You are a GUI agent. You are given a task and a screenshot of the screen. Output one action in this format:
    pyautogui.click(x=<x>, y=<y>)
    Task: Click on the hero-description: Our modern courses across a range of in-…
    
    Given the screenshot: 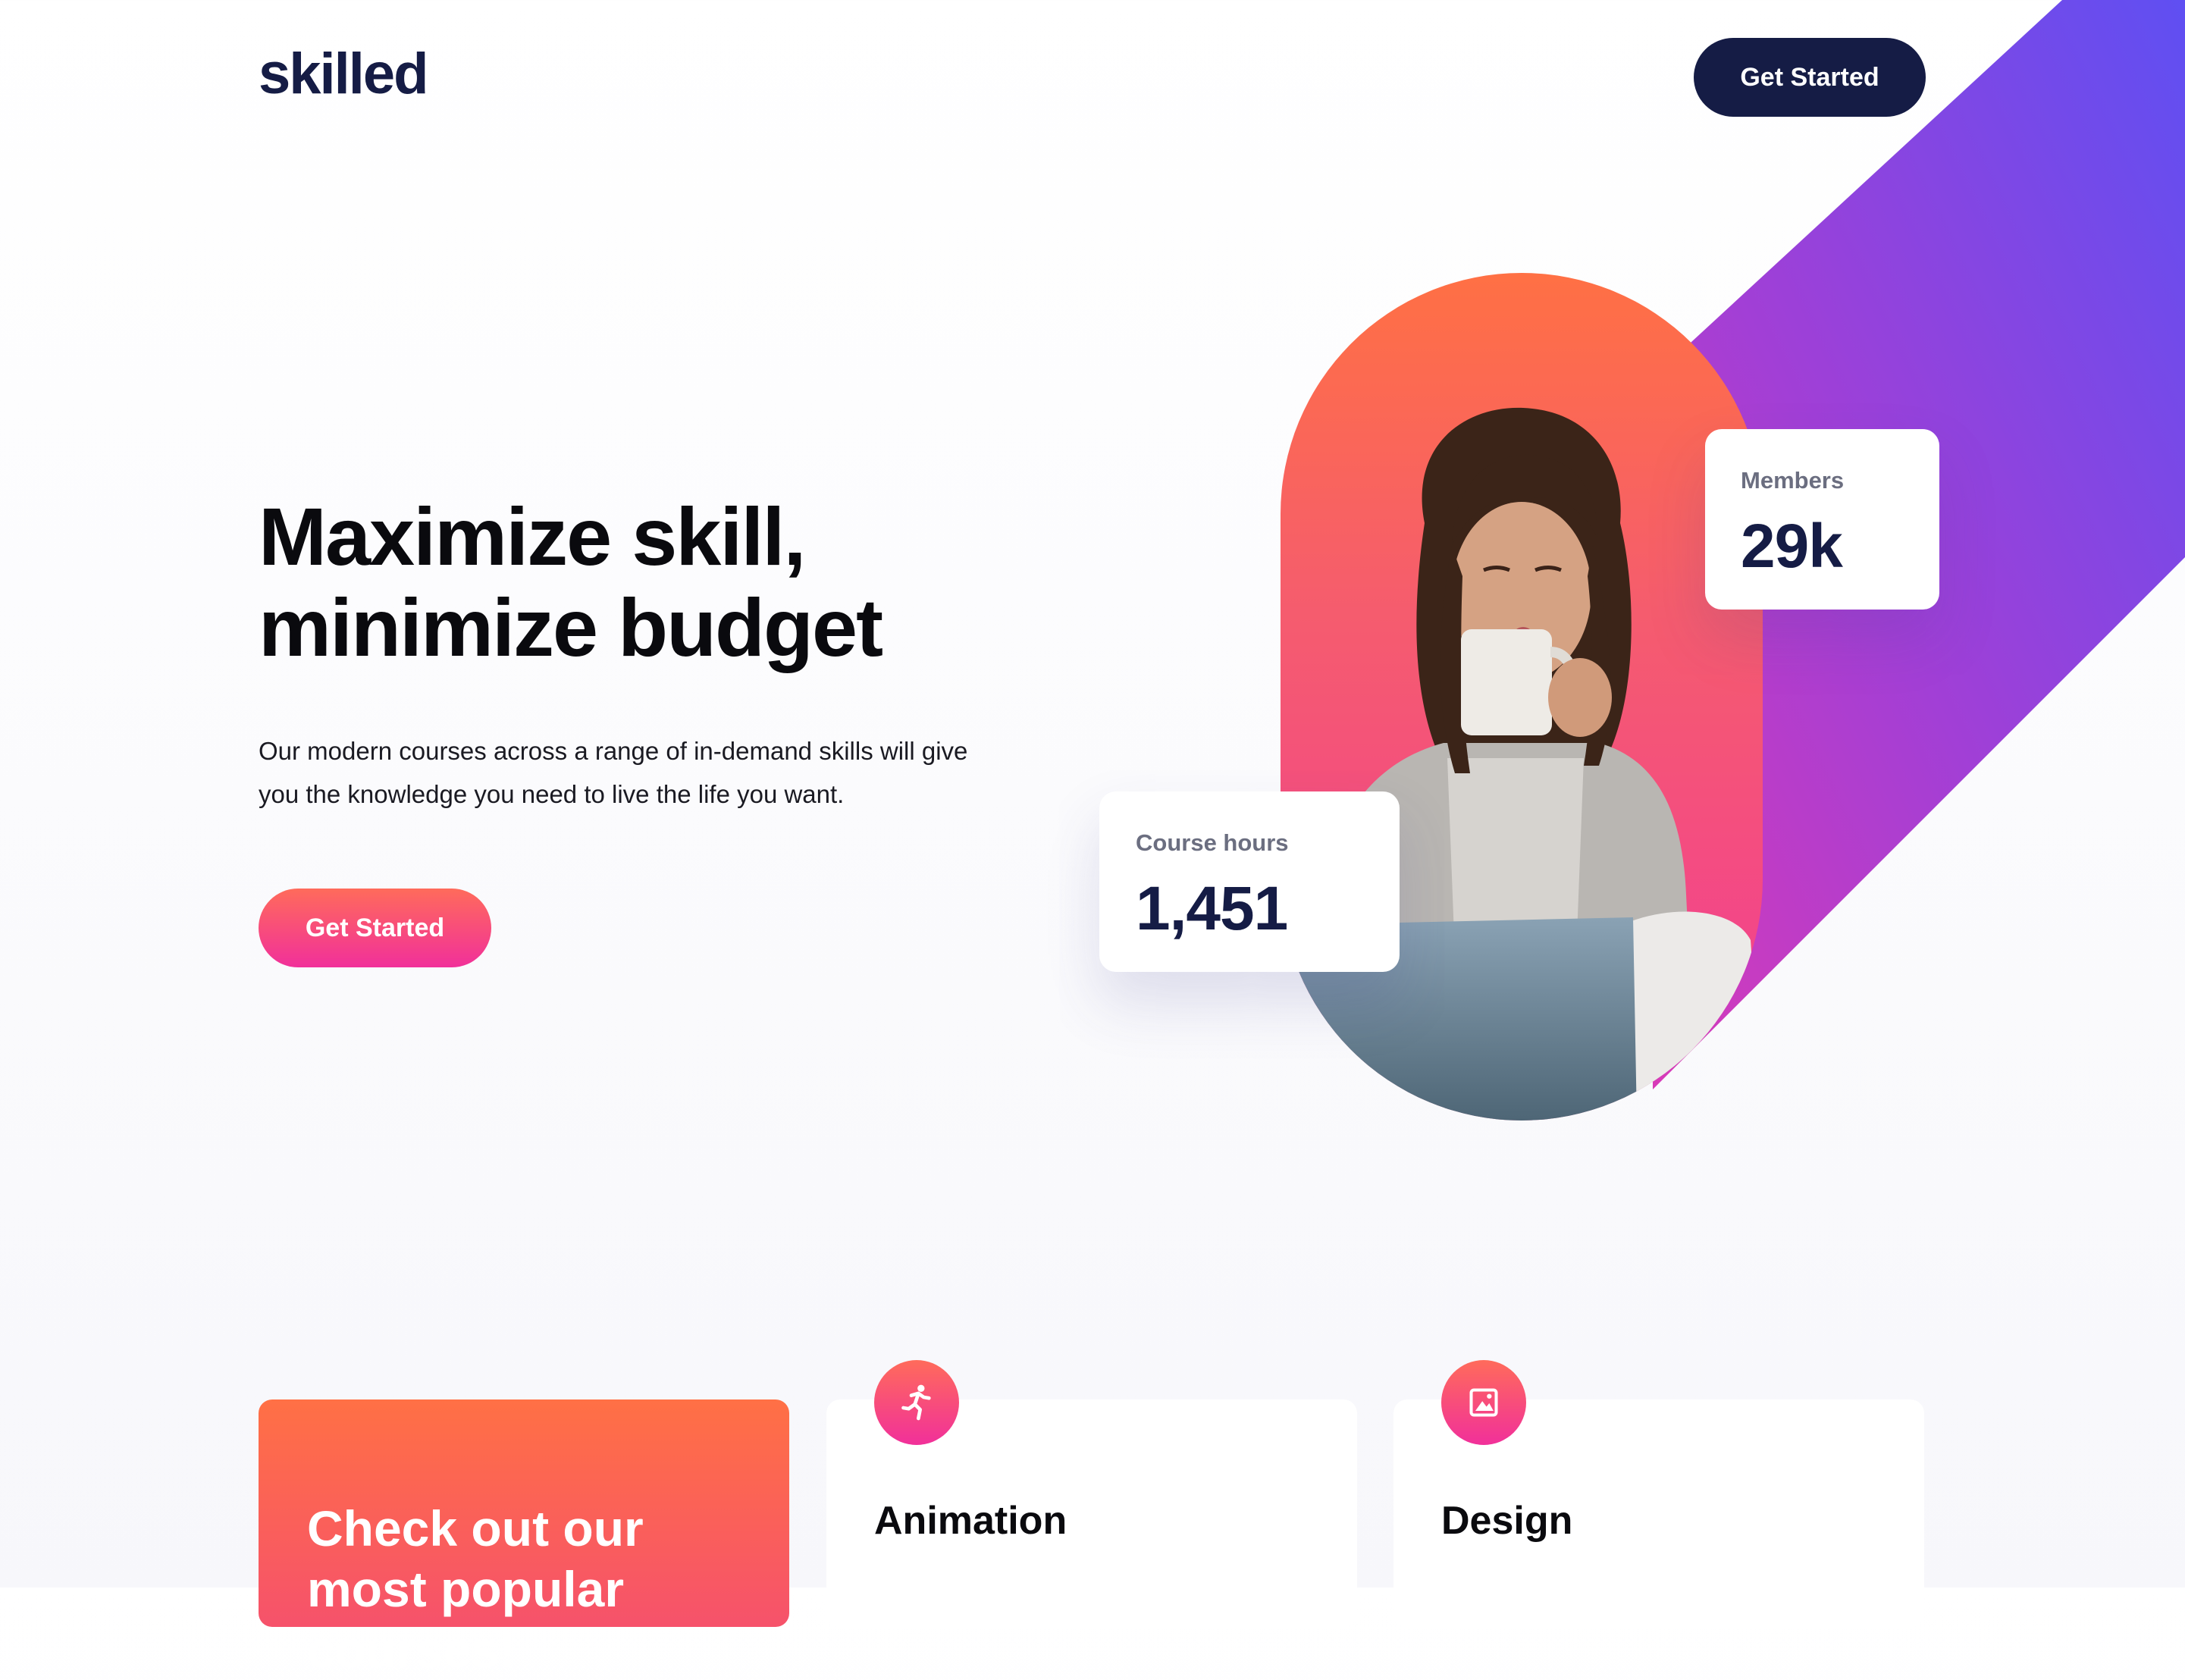 What is the action you would take?
    pyautogui.click(x=613, y=772)
    